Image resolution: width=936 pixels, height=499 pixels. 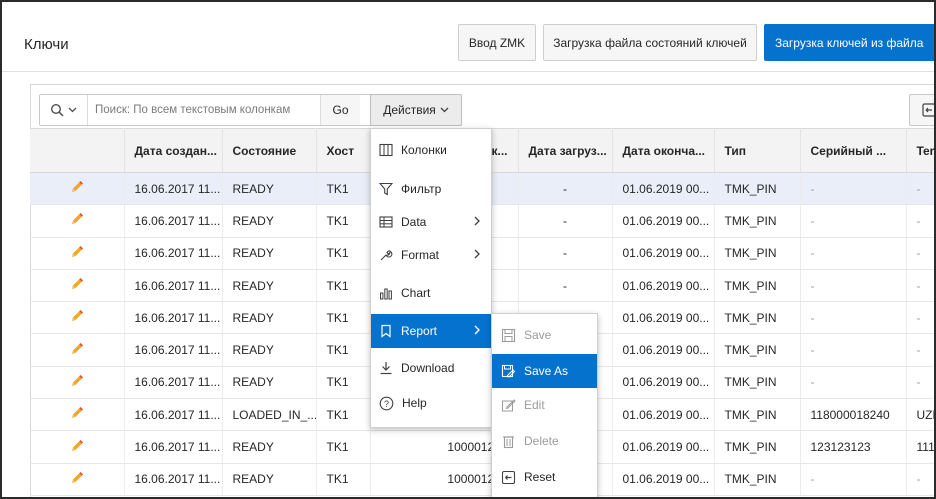 I want to click on menu-item-download: Download, so click(x=431, y=368).